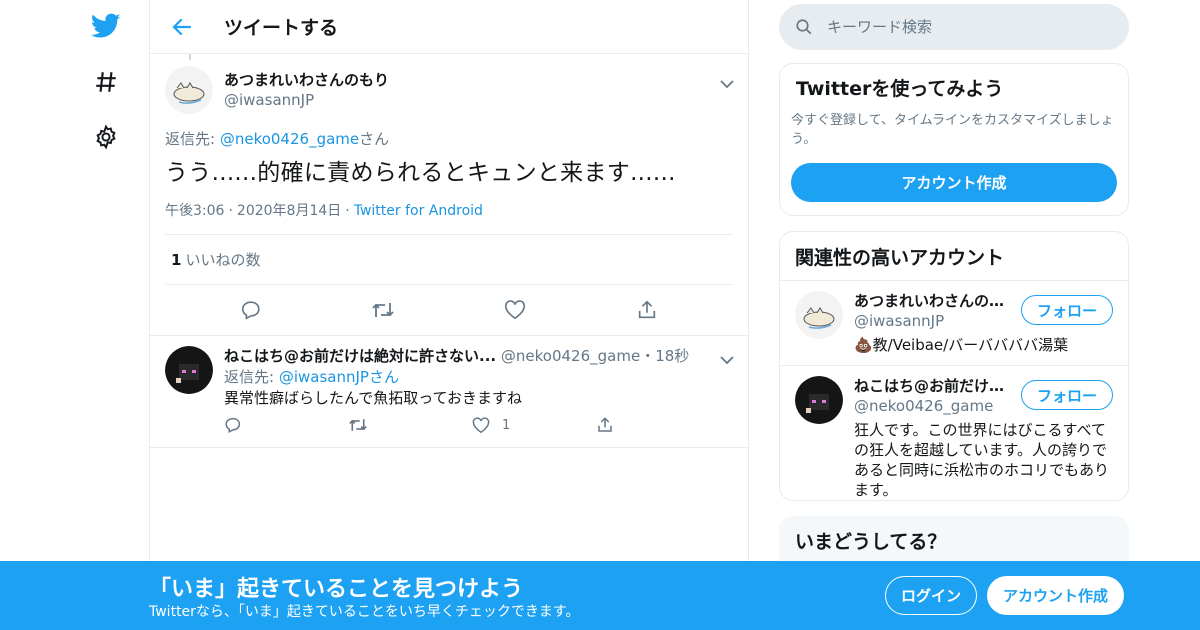  I want to click on like-heart-icon: 1, so click(534, 425).